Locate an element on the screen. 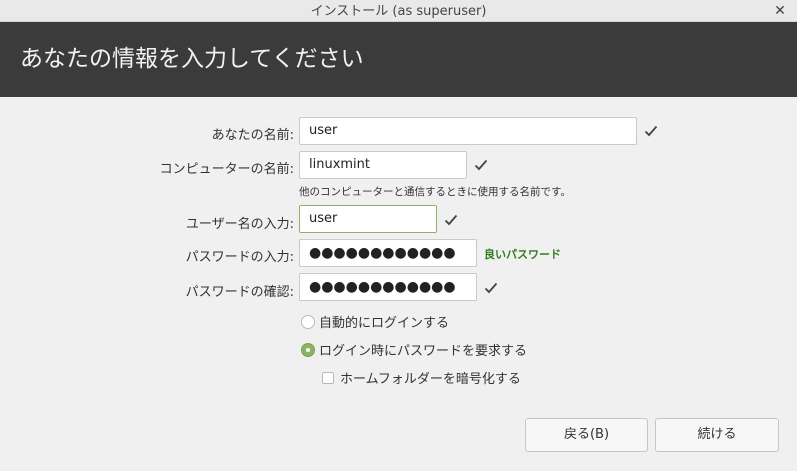 The height and width of the screenshot is (471, 797). computer-name-label: コンピューターの名前: is located at coordinates (226, 169).